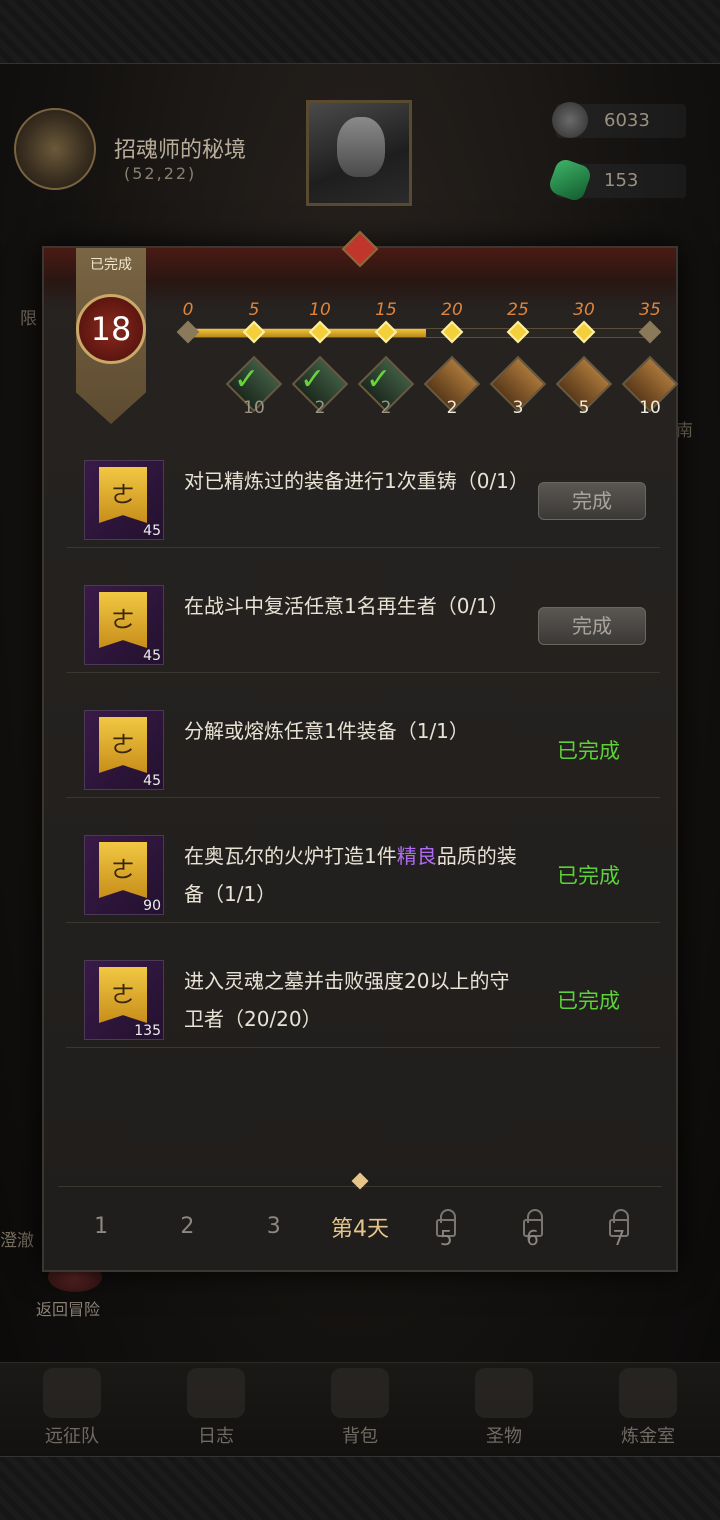 The width and height of the screenshot is (720, 1520). Describe the element at coordinates (55, 149) in the screenshot. I see `zone-emblem-icon` at that location.